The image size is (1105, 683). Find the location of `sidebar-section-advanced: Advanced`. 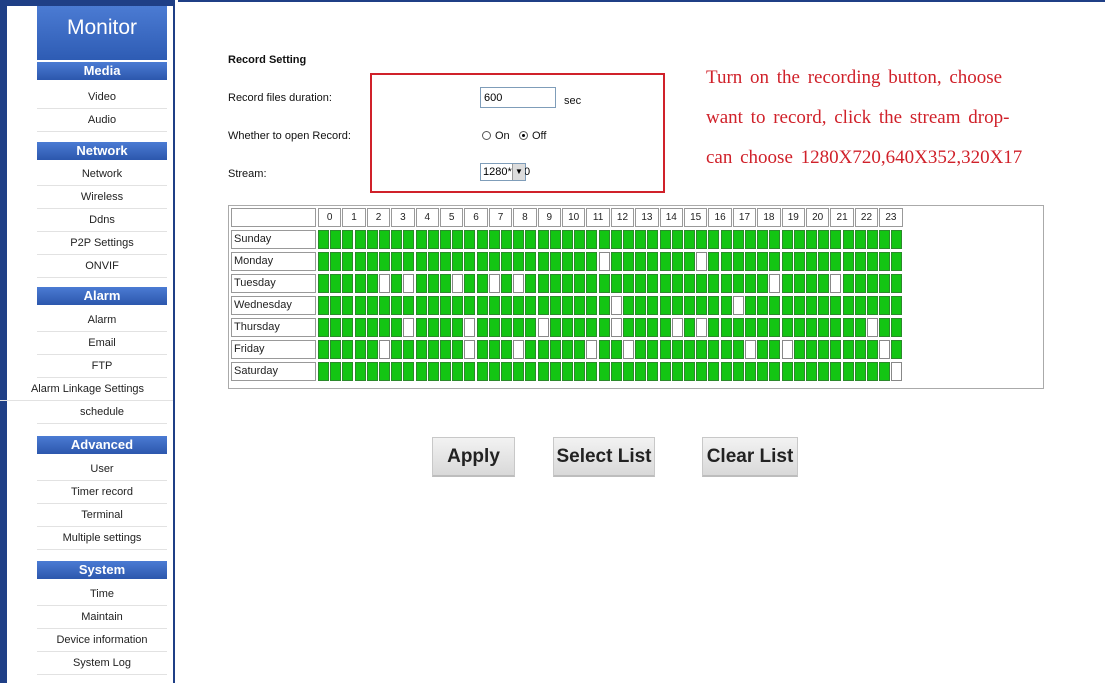

sidebar-section-advanced: Advanced is located at coordinates (102, 445).